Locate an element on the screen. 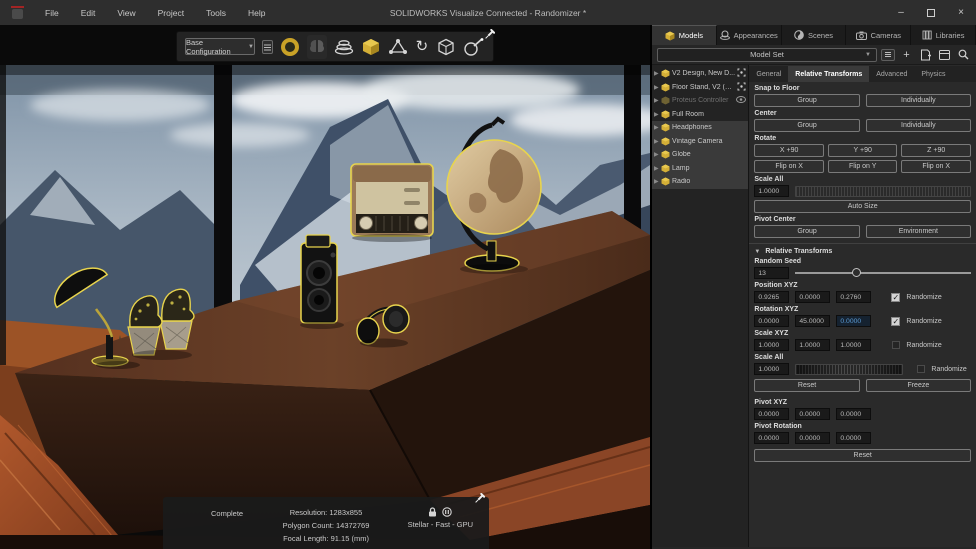 This screenshot has width=976, height=549. scale-z-input: 1.0000 is located at coordinates (854, 345).